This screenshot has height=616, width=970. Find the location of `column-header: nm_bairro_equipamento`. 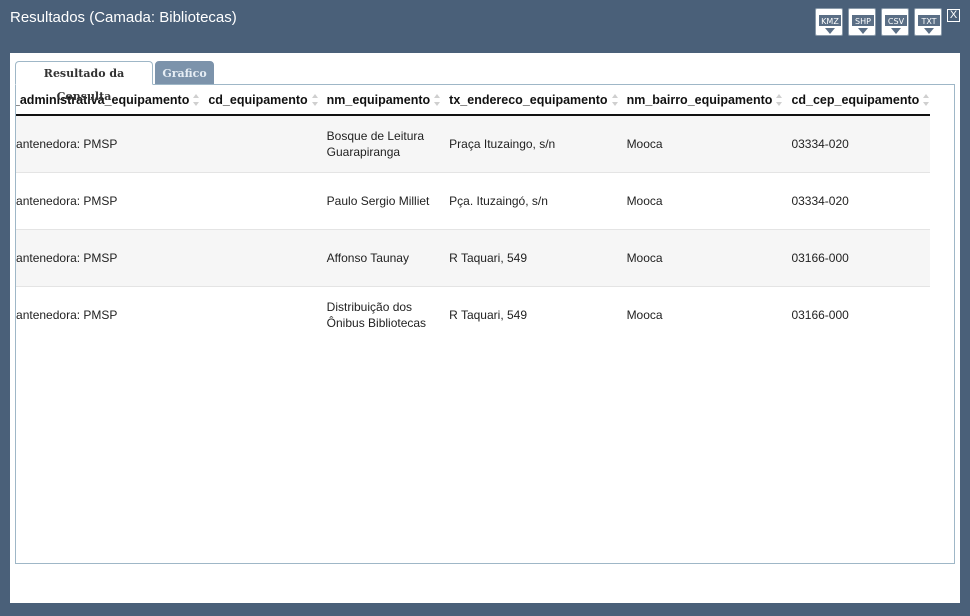

column-header: nm_bairro_equipamento is located at coordinates (701, 100).